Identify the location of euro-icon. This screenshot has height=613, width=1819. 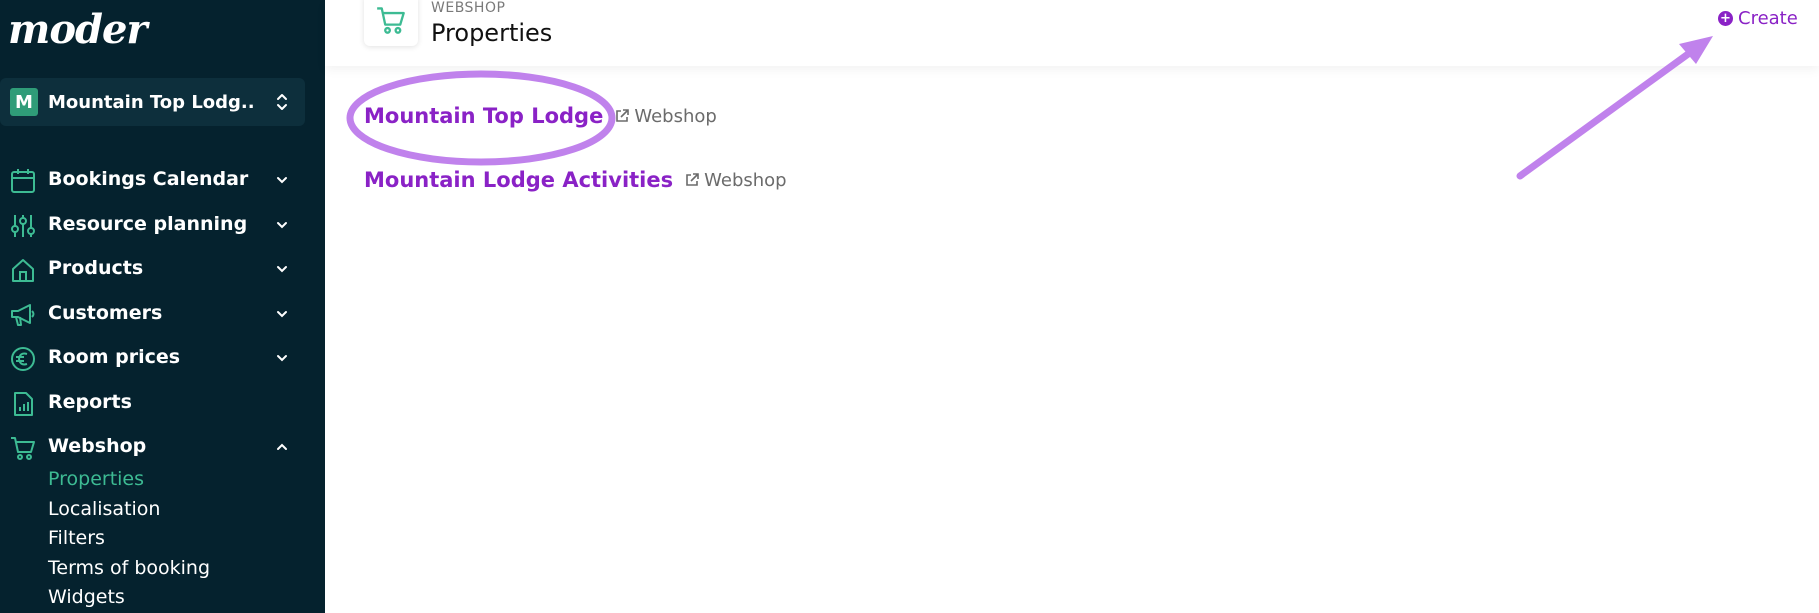
(23, 359).